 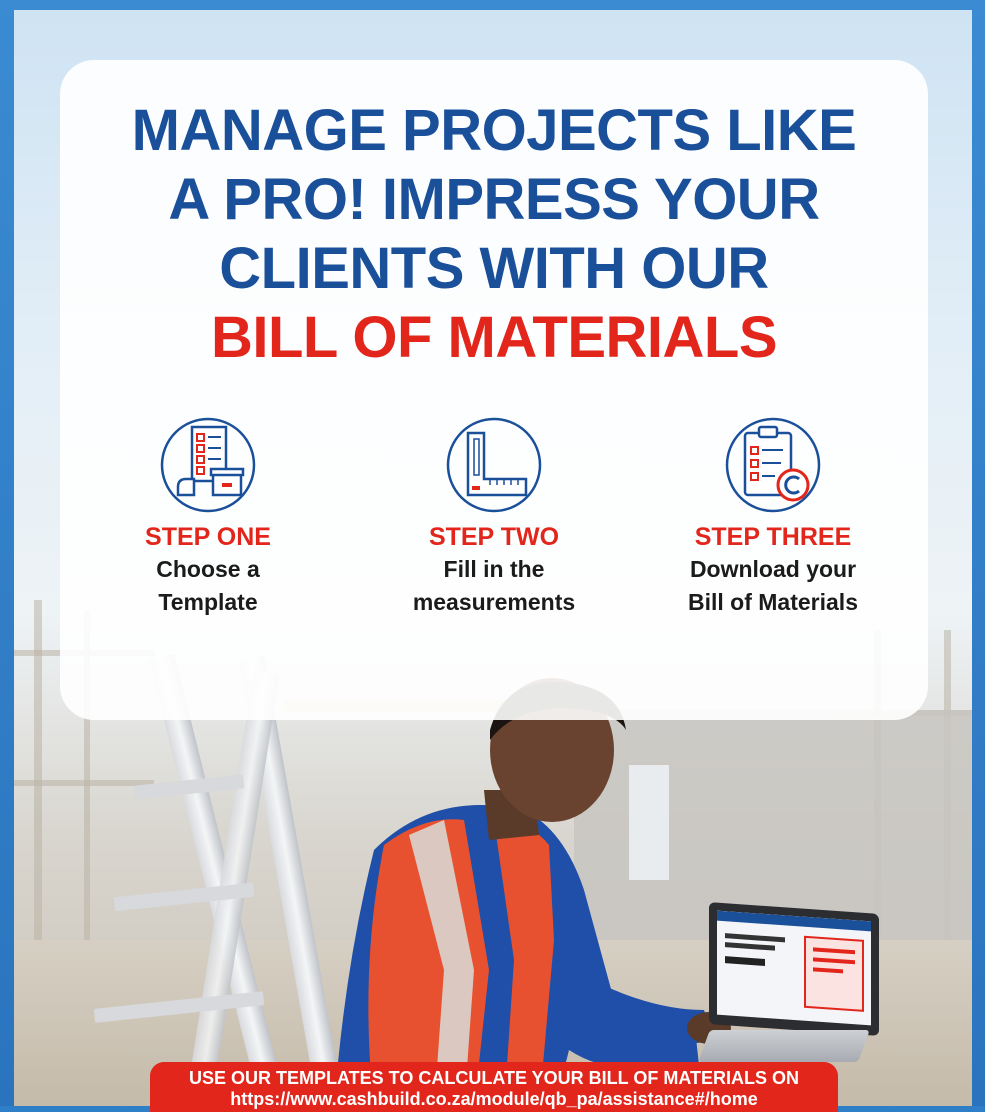 What do you see at coordinates (494, 465) in the screenshot?
I see `ruler-square-icon` at bounding box center [494, 465].